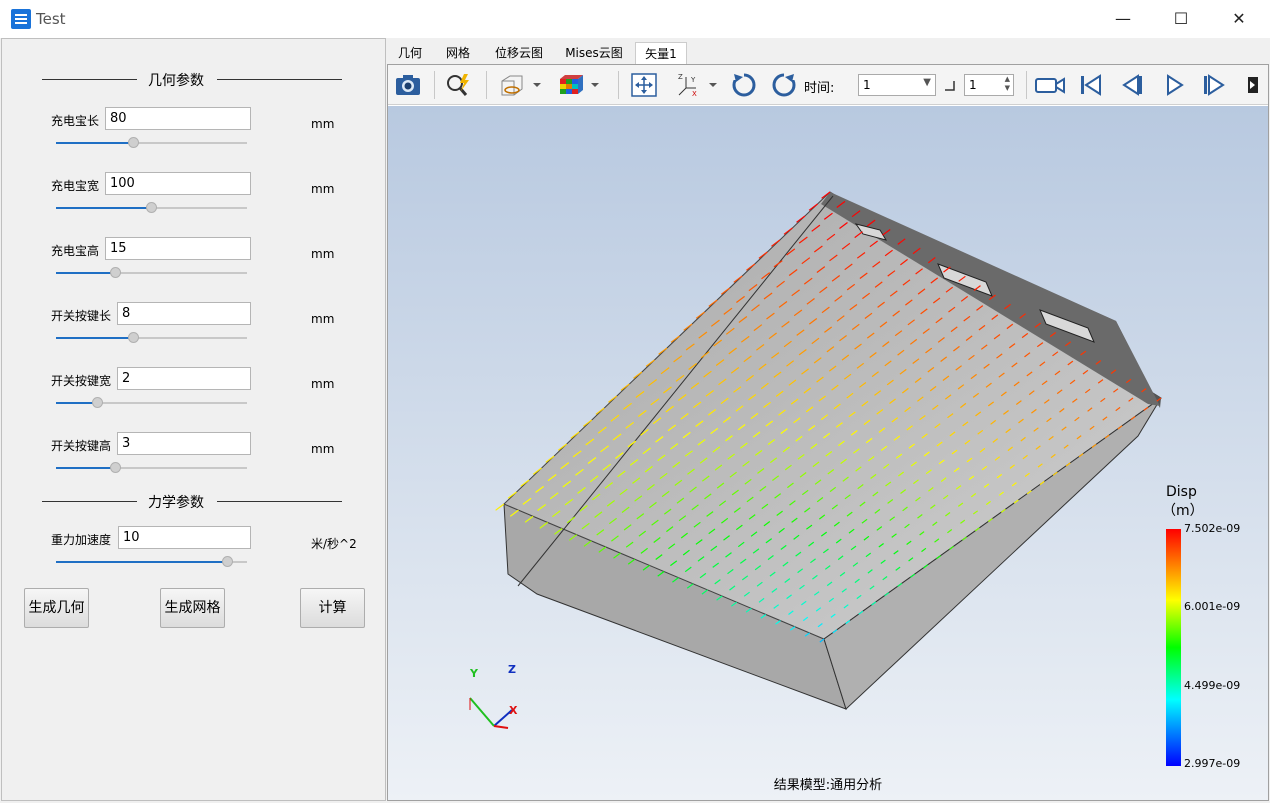 The height and width of the screenshot is (803, 1270). I want to click on generate-mesh-button: 生成网格, so click(192, 608).